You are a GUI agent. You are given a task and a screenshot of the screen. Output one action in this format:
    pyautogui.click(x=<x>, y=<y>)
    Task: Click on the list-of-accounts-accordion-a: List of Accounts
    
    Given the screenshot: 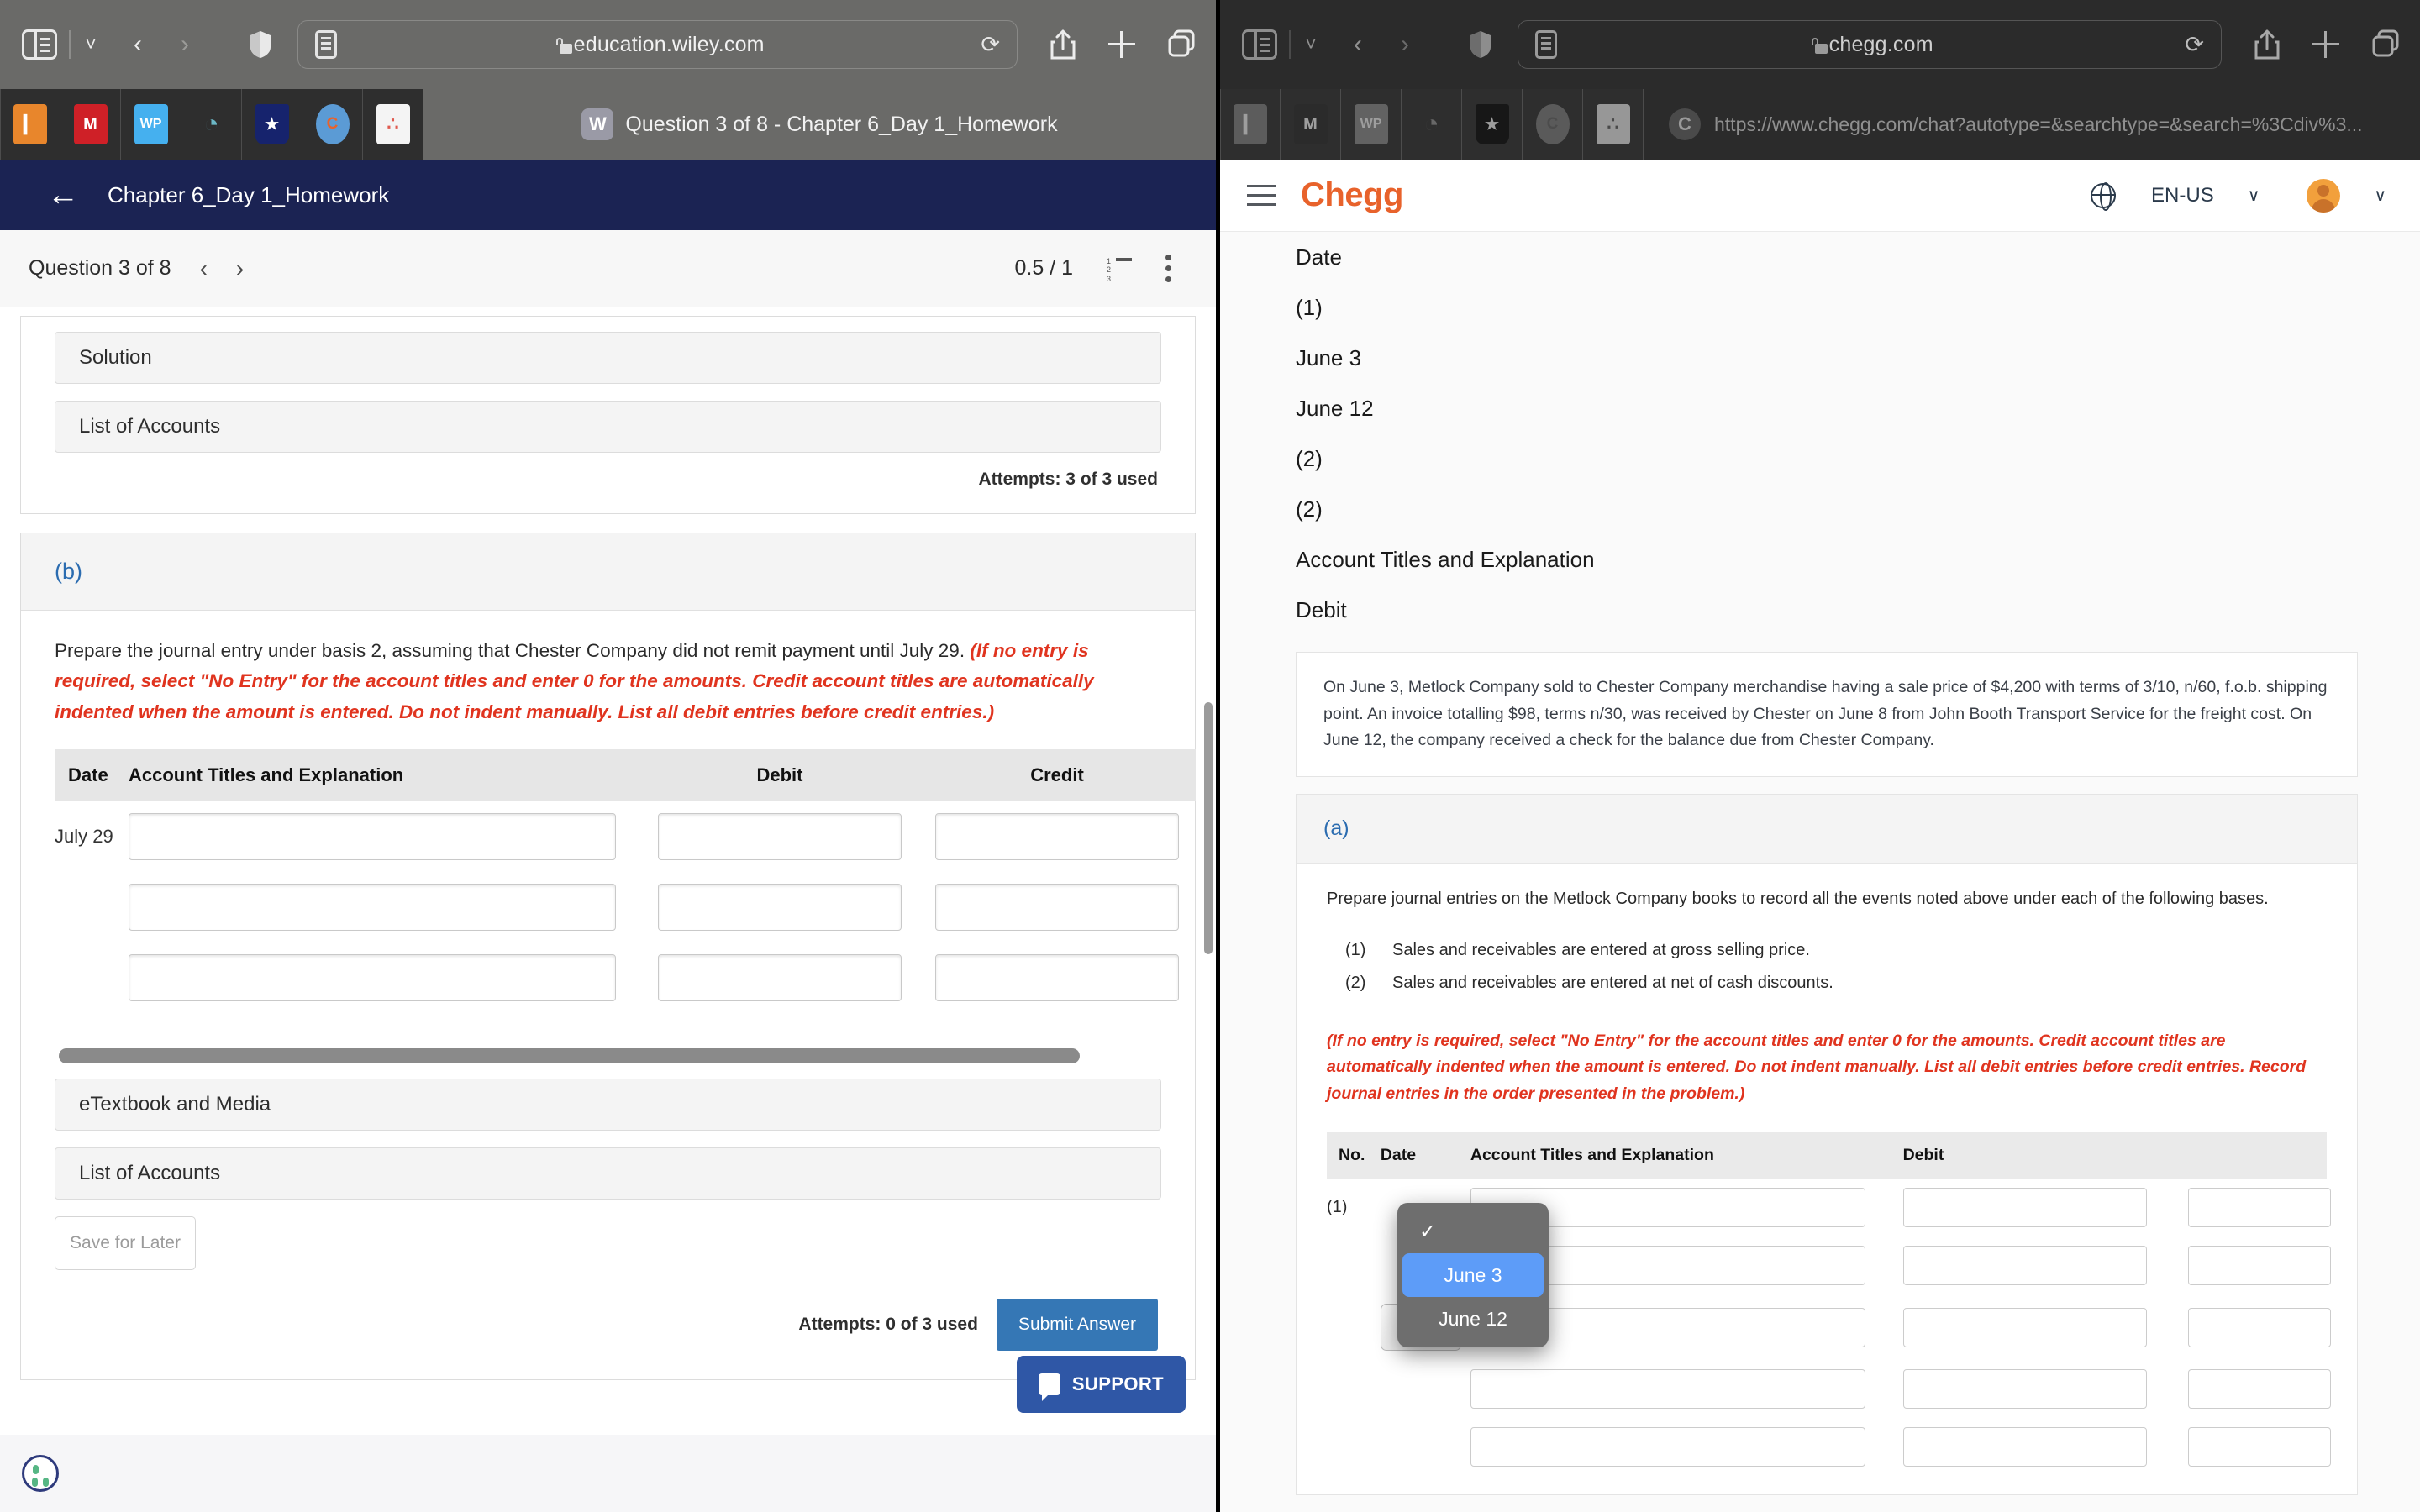 What is the action you would take?
    pyautogui.click(x=608, y=427)
    